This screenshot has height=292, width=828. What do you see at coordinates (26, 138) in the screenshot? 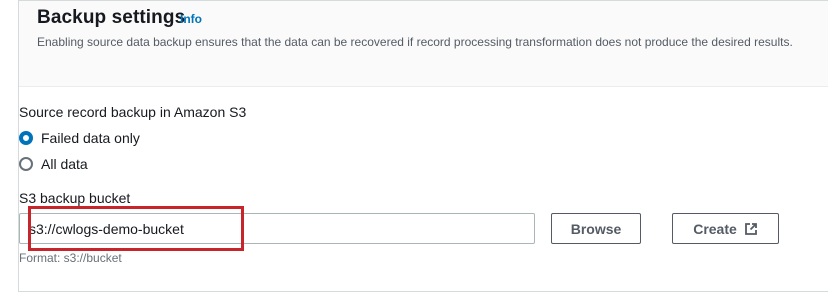
I see `radio-button-checked` at bounding box center [26, 138].